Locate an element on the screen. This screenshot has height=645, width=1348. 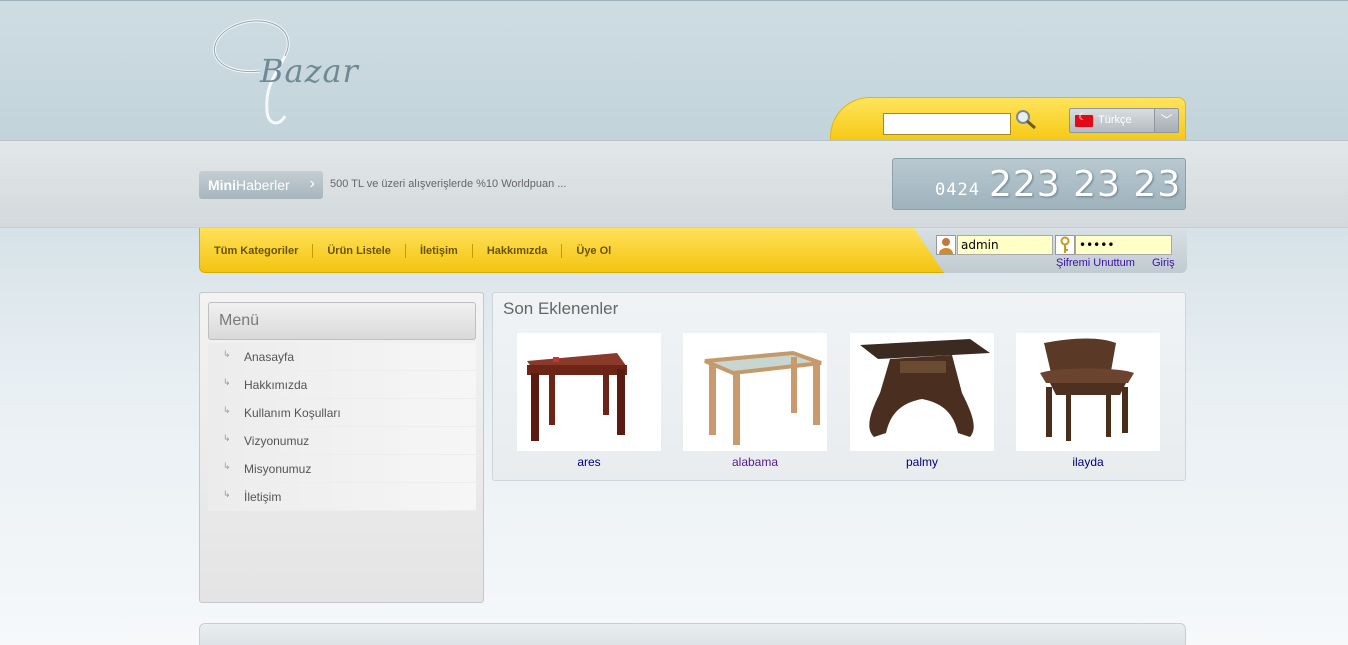
sidebar-item-about: ↳ Hakkımızda is located at coordinates (342, 385).